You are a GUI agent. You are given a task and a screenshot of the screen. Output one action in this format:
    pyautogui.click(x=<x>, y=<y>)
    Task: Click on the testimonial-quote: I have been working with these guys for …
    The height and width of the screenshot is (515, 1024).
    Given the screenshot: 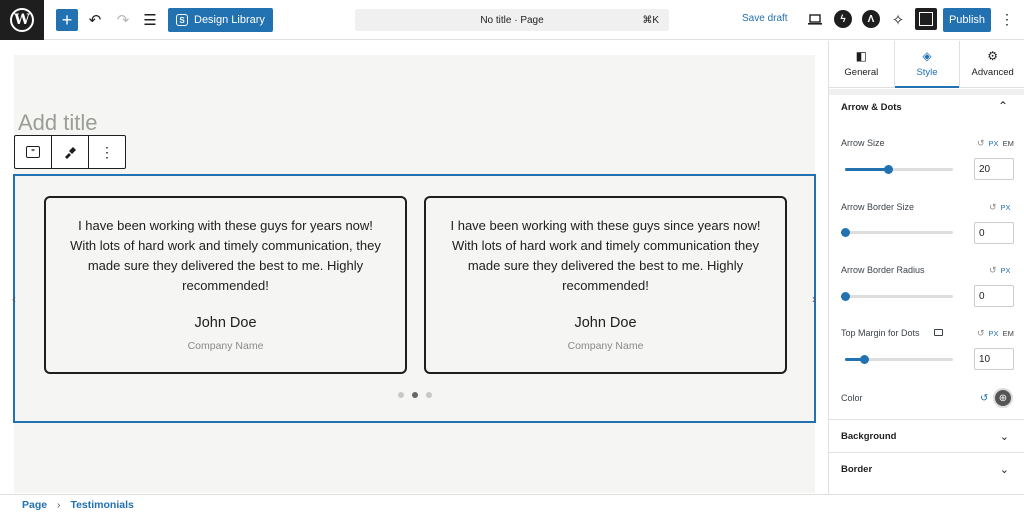 What is the action you would take?
    pyautogui.click(x=225, y=255)
    